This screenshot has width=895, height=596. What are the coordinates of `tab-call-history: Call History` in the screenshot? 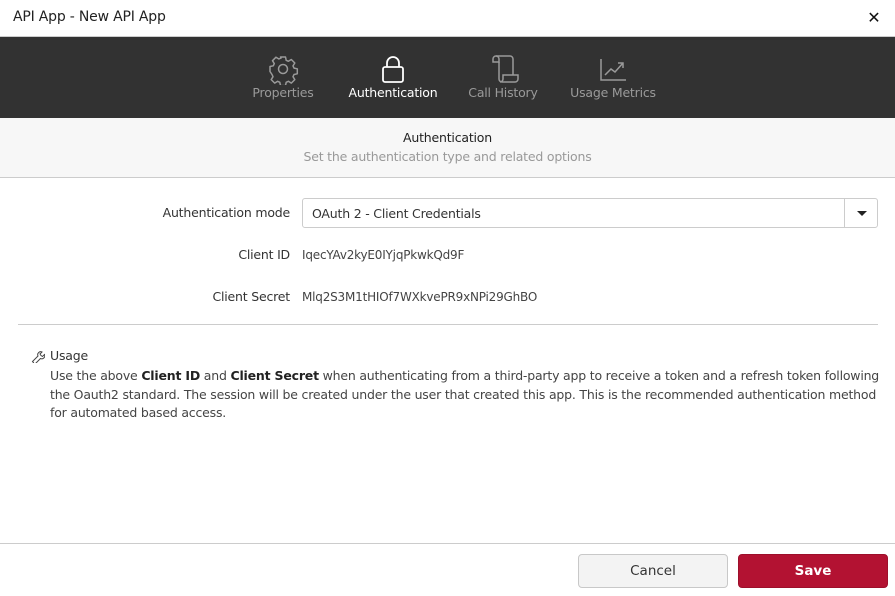 It's located at (503, 77).